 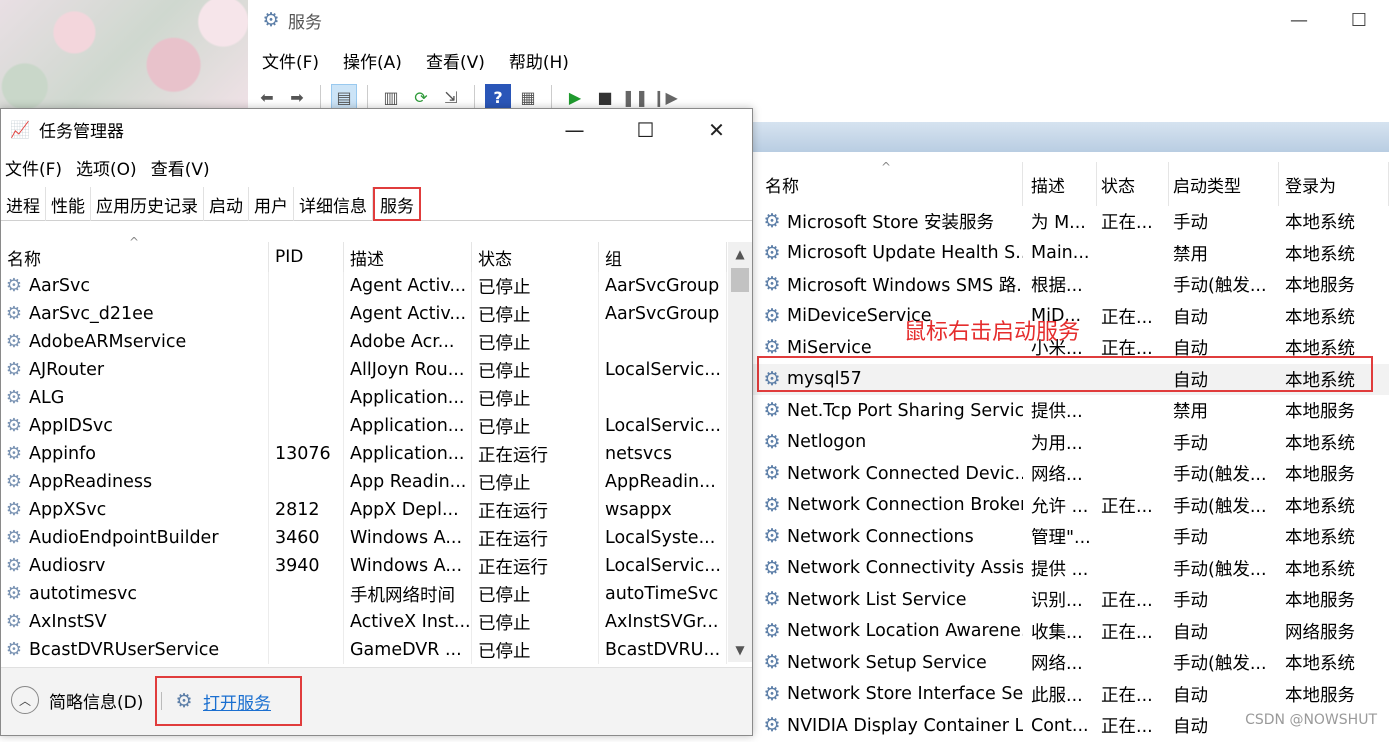 I want to click on service-row: ⚙ Netlogon 为用... 手动 本地系统, so click(x=1071, y=443).